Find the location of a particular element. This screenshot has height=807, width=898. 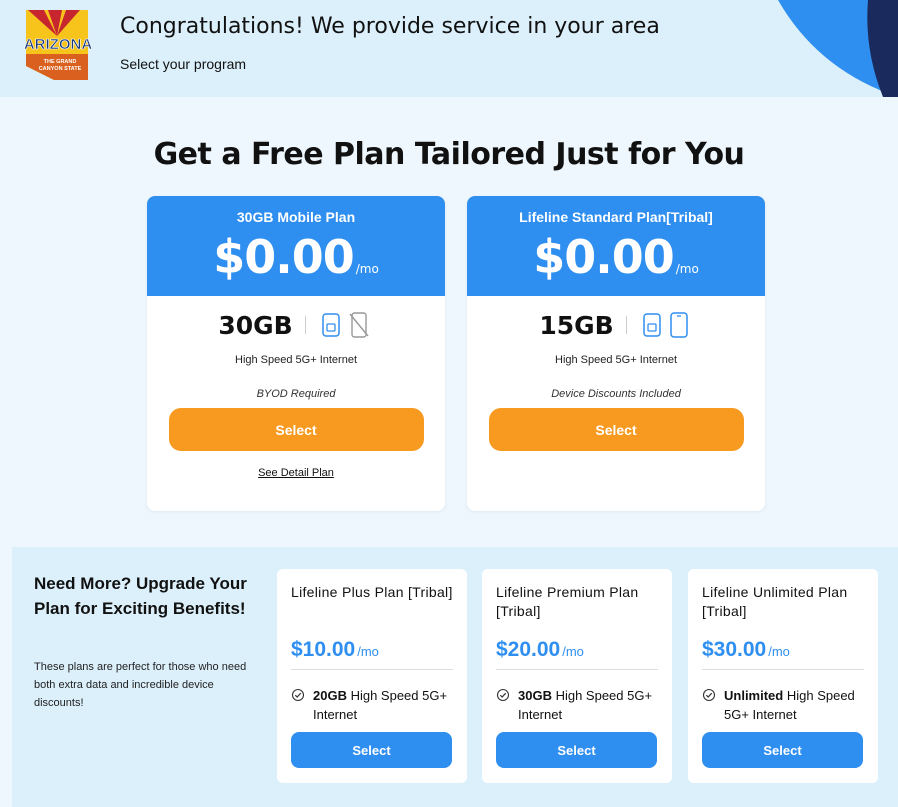

data-row: 15GB is located at coordinates (616, 325).